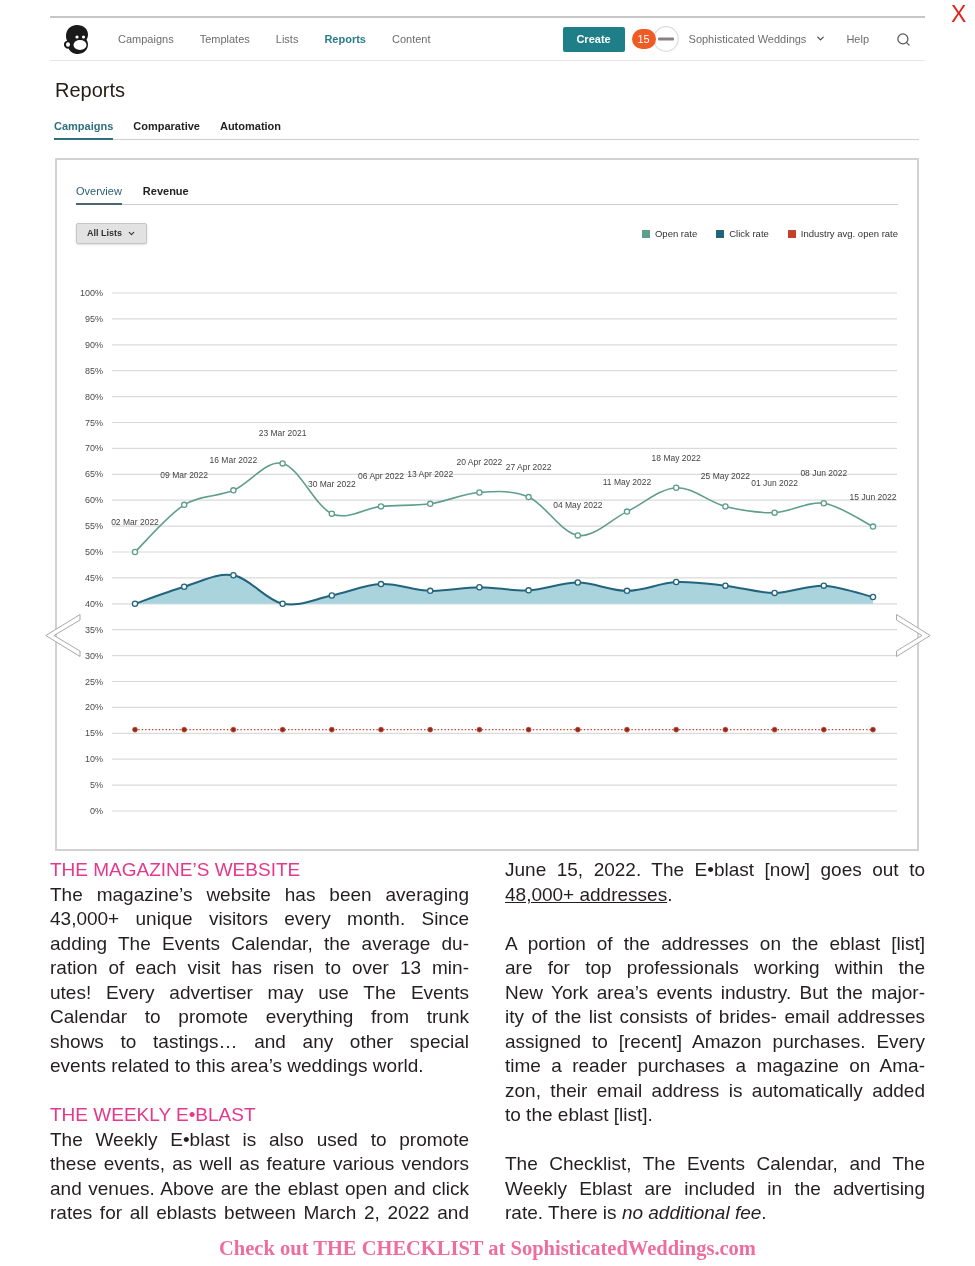 This screenshot has width=975, height=1266. I want to click on data-label: 20 Apr 2022, so click(479, 462).